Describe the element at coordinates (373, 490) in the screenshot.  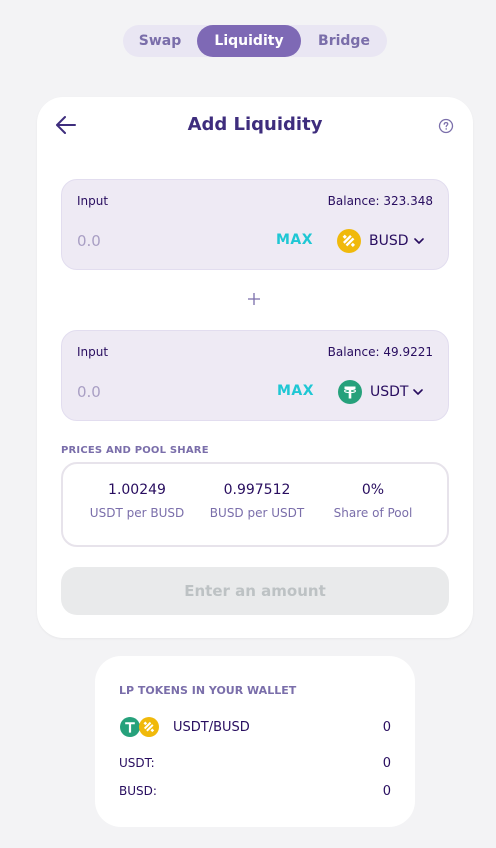
I see `price-value: 0%` at that location.